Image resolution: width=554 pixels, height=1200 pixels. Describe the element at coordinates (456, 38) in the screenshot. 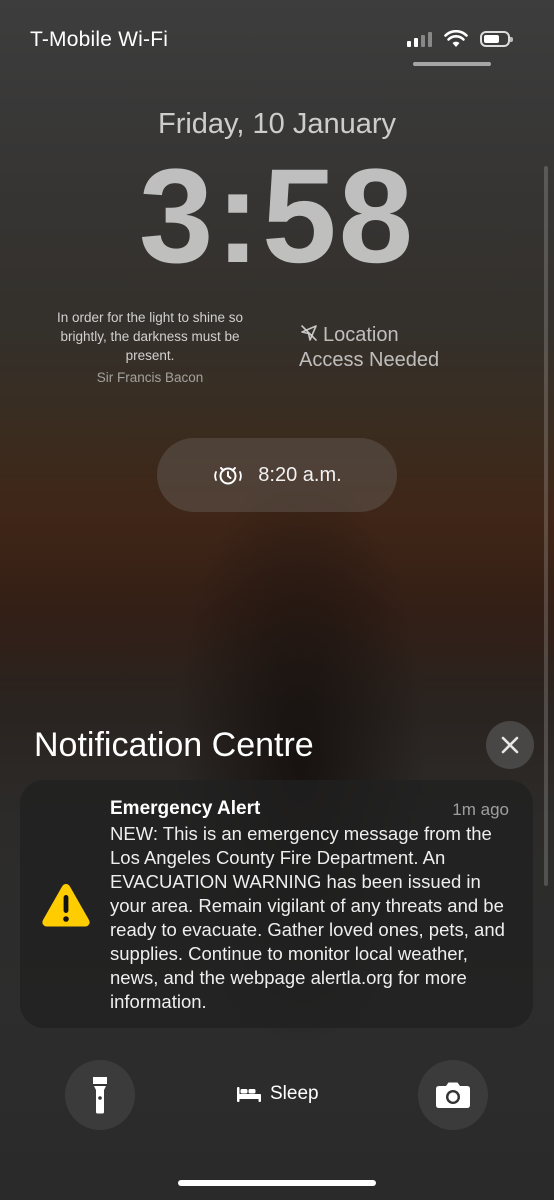

I see `wifi-icon` at that location.